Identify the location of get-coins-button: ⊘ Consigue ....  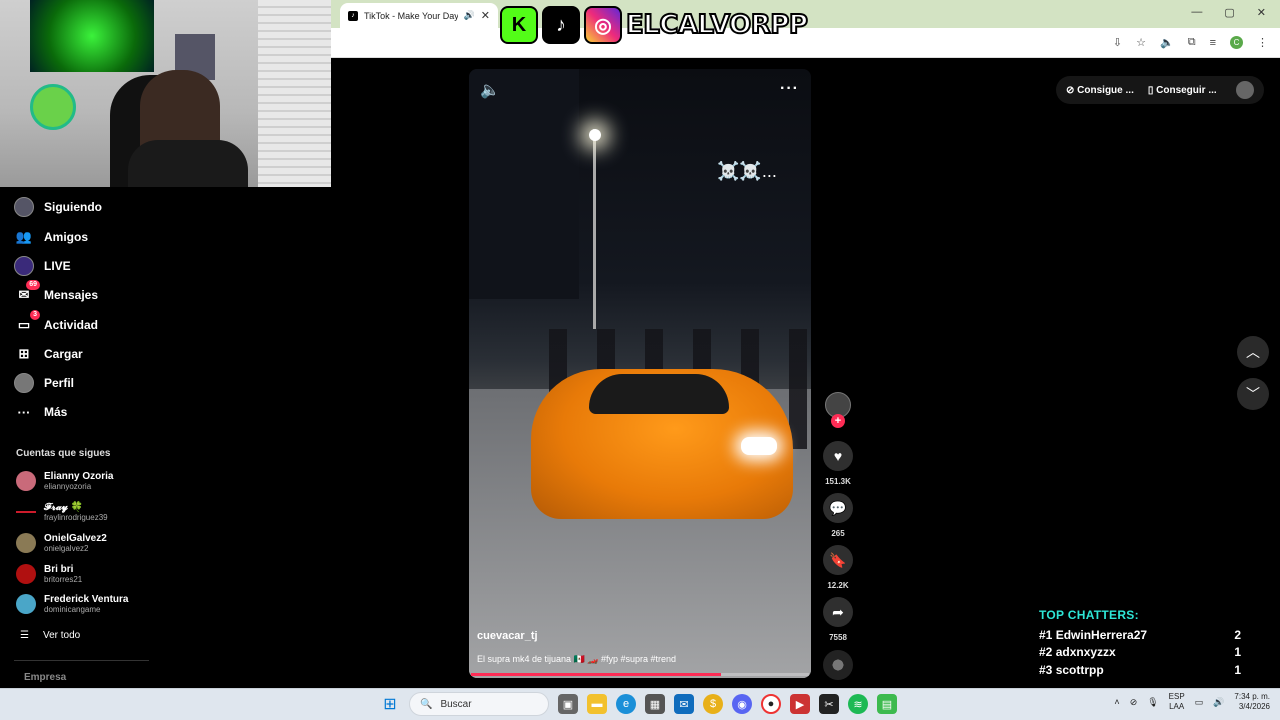
(1100, 90).